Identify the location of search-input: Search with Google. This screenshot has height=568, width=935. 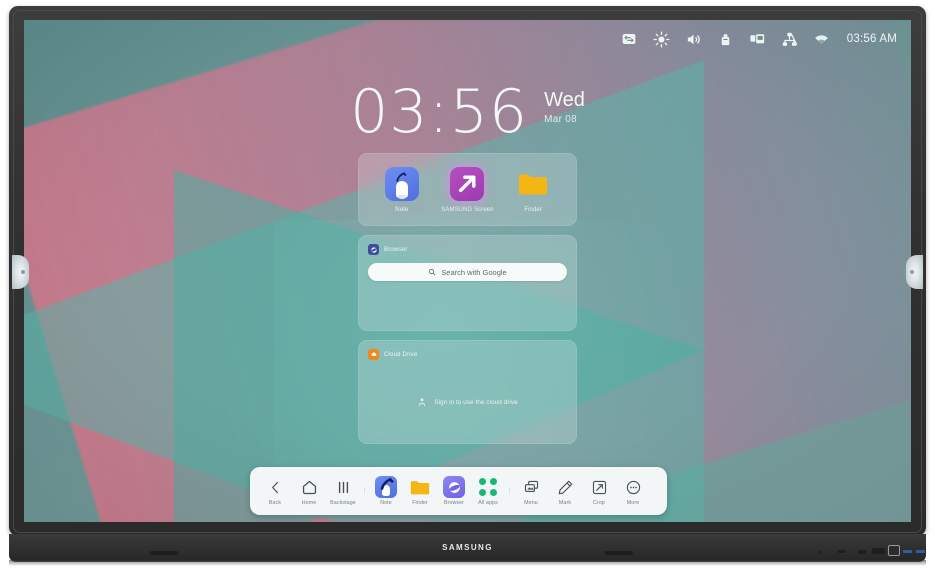
(467, 272).